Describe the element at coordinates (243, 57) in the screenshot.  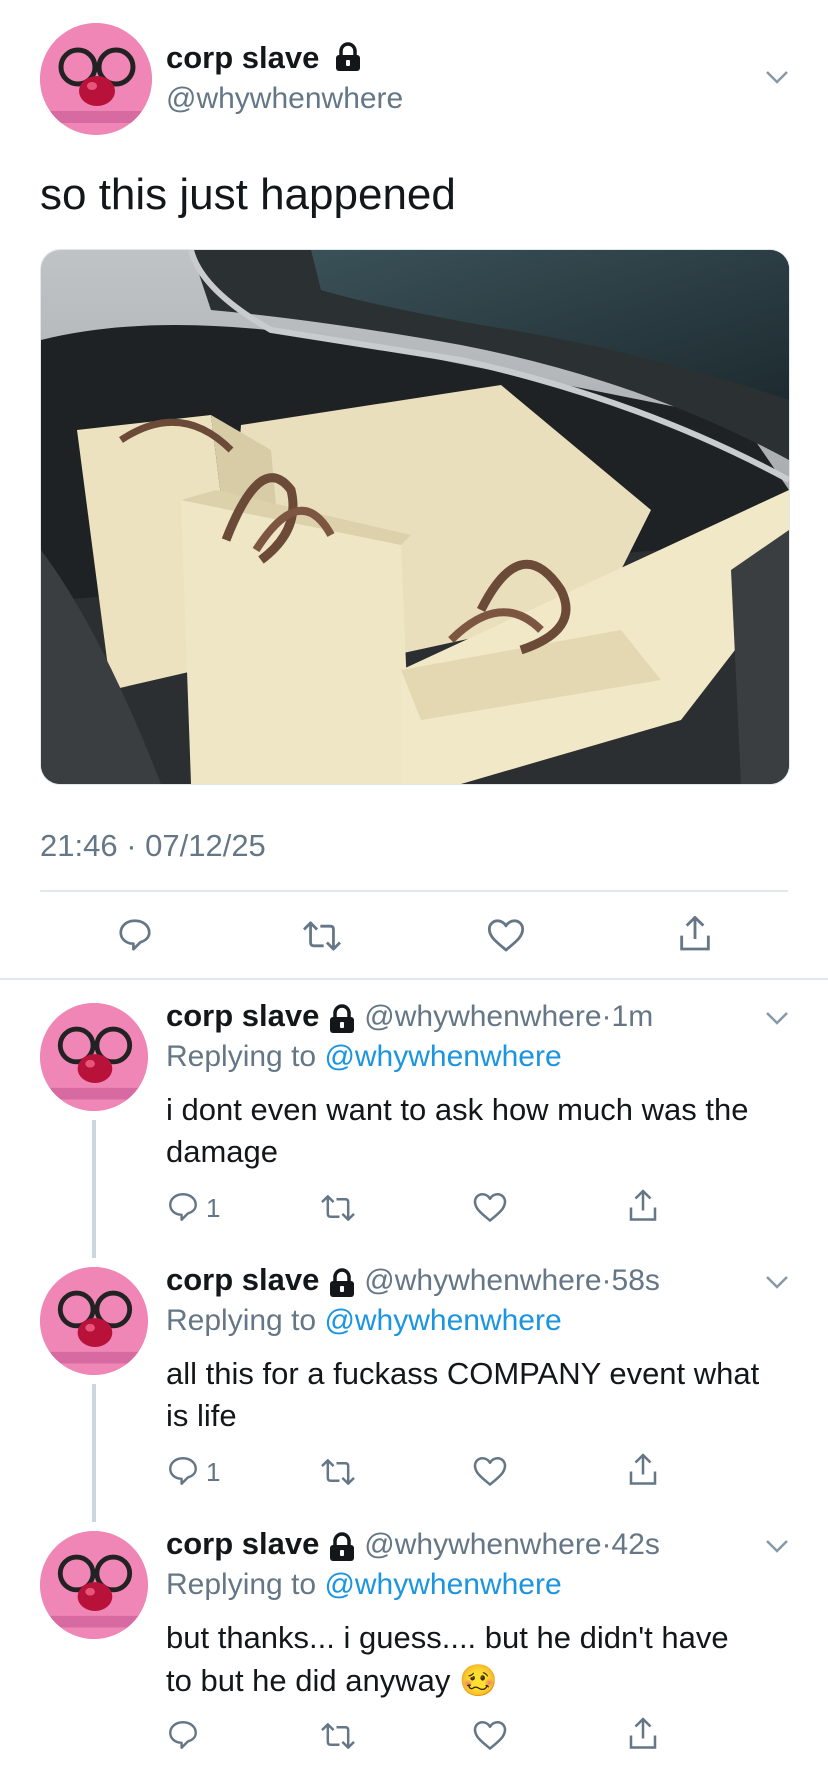
I see `display-name-text: corp slave` at that location.